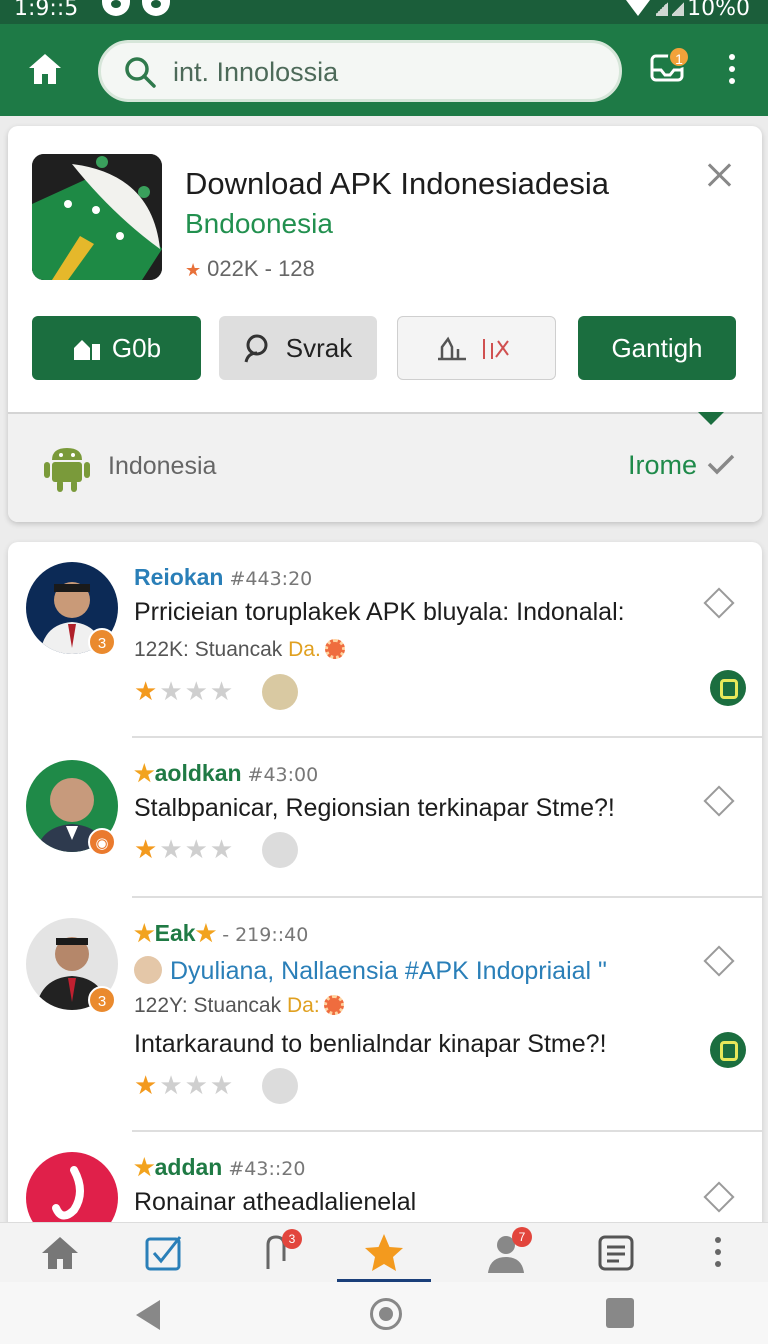  I want to click on home-nav-icon, so click(386, 1314).